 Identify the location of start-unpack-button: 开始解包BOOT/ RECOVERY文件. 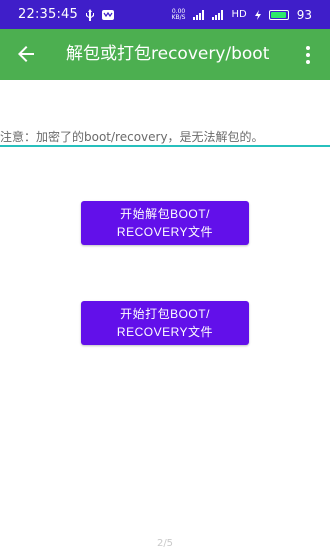
(165, 223).